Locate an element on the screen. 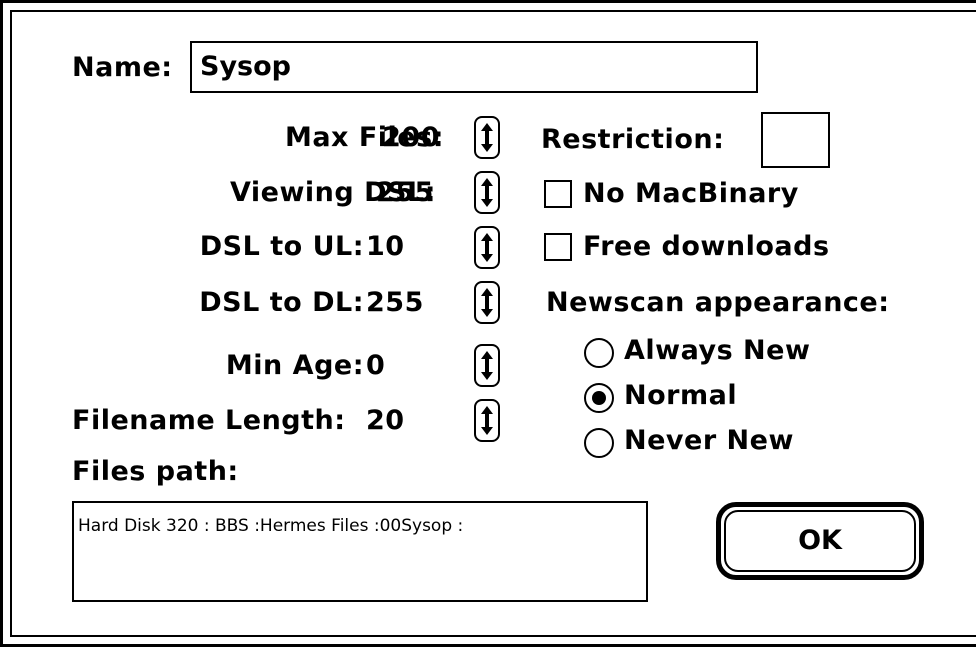 The height and width of the screenshot is (647, 976). ok-button: OK is located at coordinates (820, 541).